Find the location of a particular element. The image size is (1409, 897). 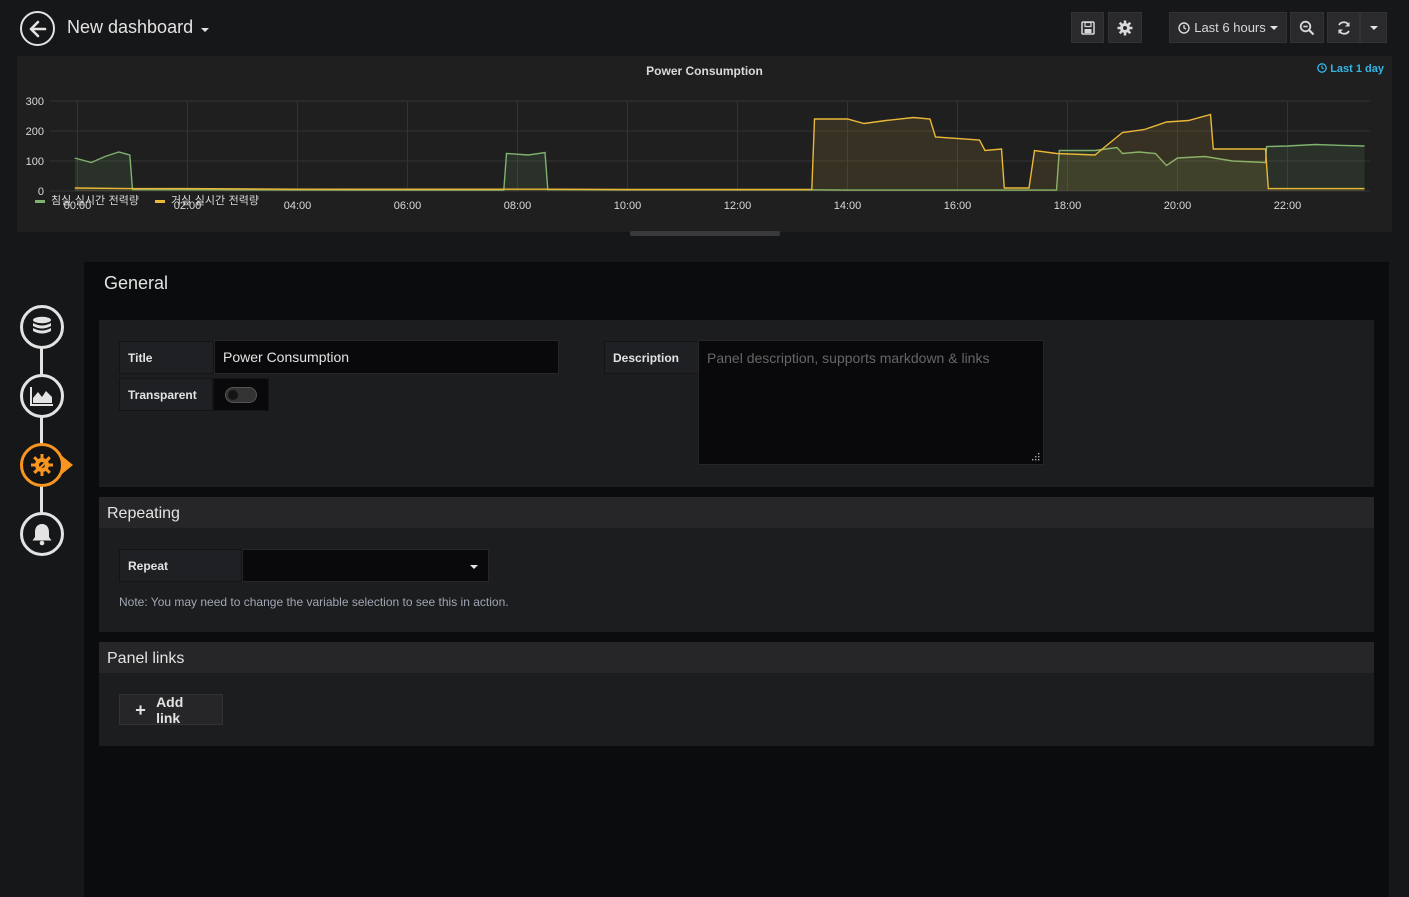

dashboard-title-dropdown: New dashboard is located at coordinates (138, 27).